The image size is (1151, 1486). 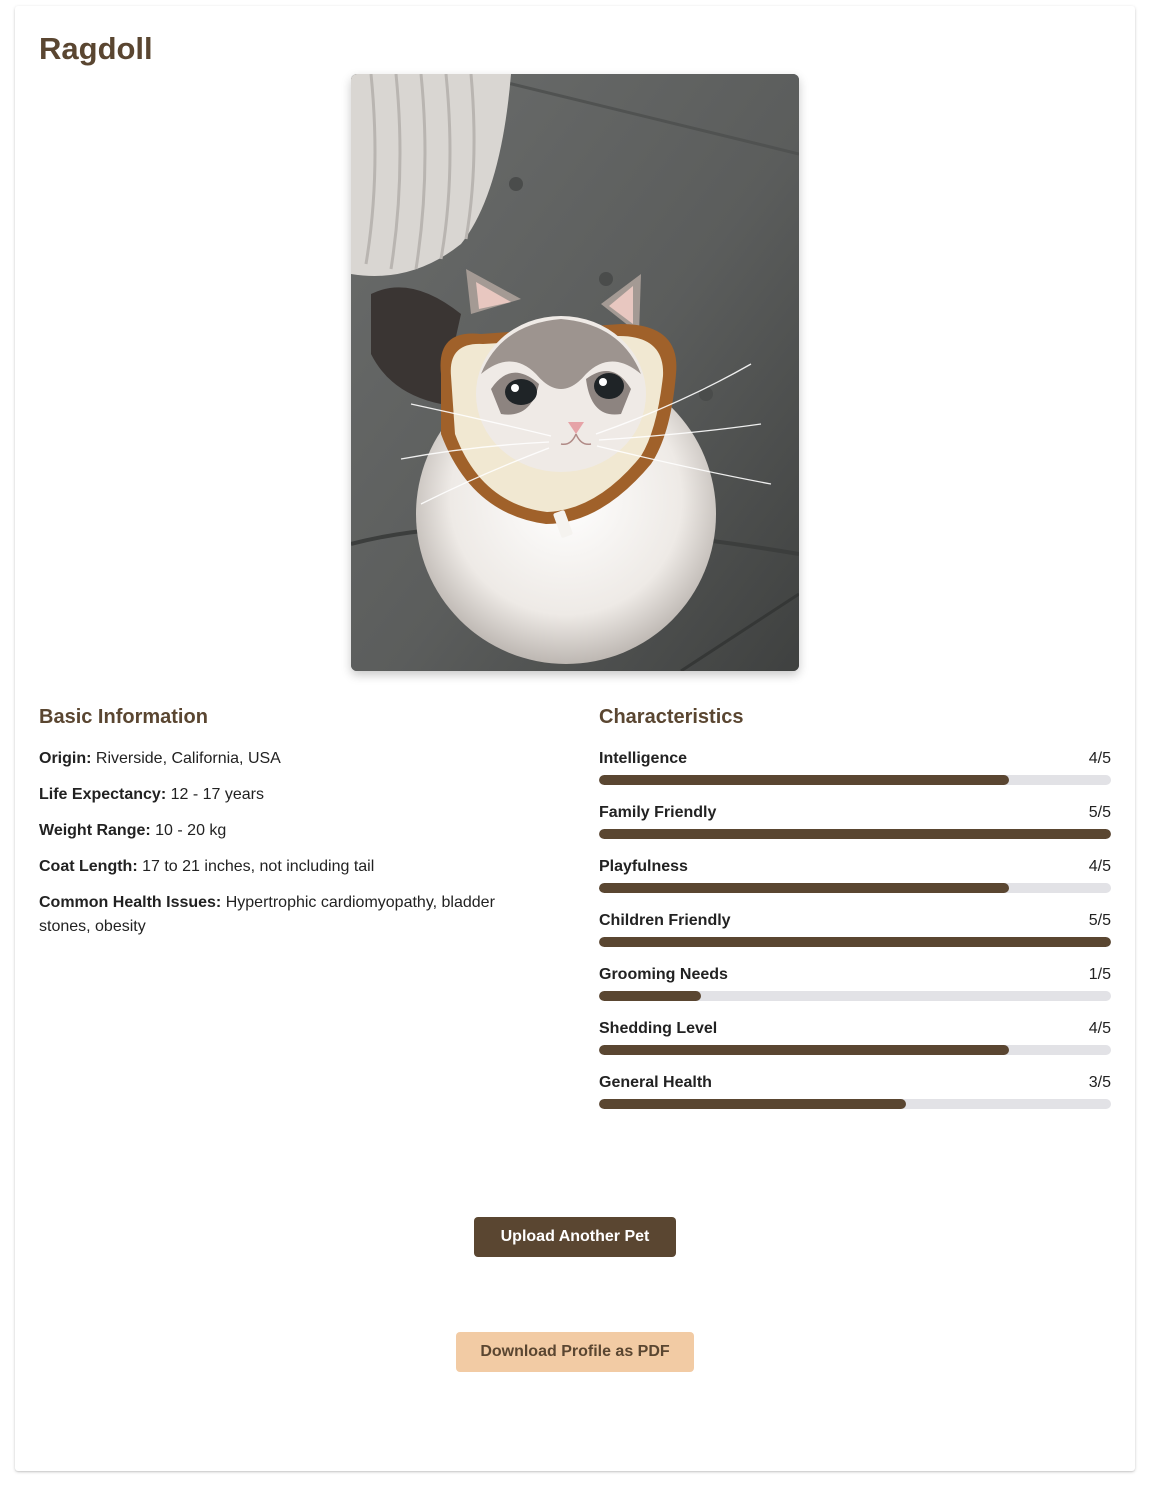 I want to click on info-life-expectancy: Life Expectancy: 12 - 17 years, so click(x=289, y=795).